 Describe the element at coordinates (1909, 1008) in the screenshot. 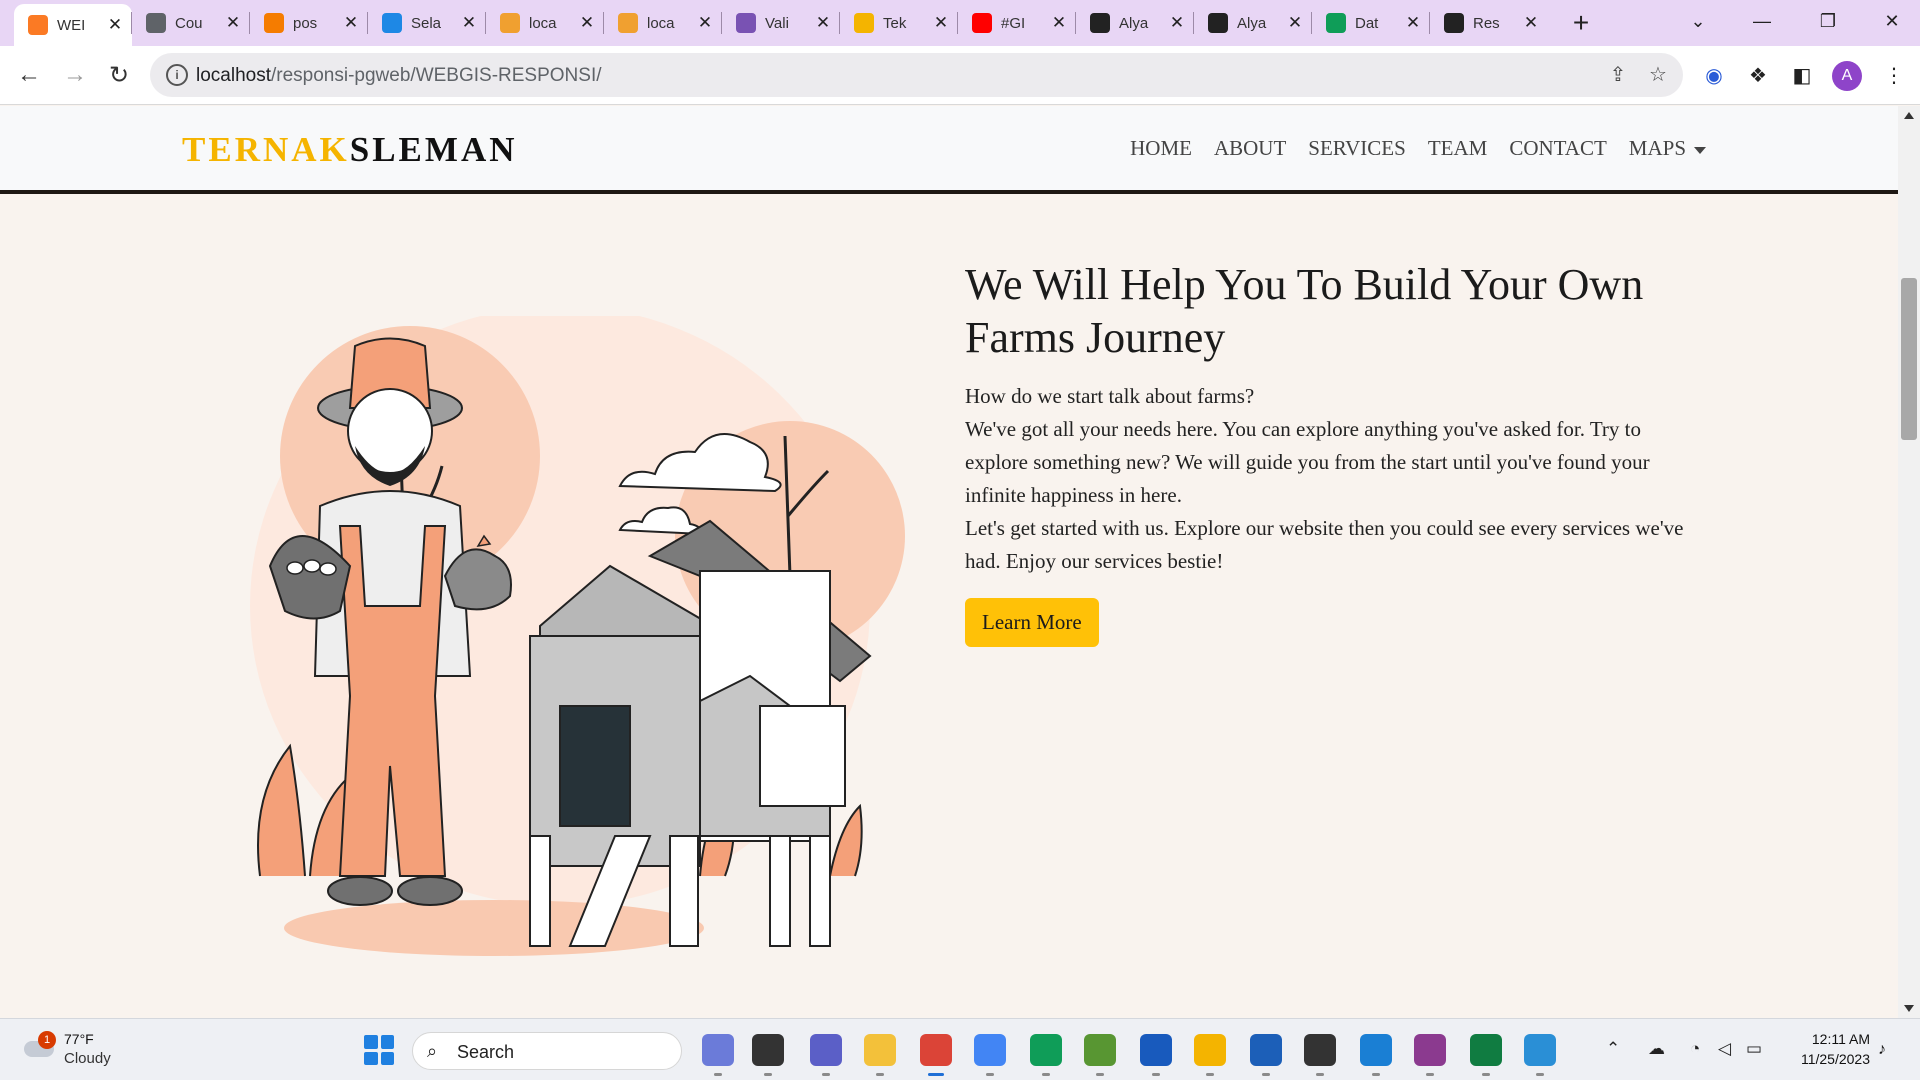

I see `scroll-down-arrow-icon` at that location.